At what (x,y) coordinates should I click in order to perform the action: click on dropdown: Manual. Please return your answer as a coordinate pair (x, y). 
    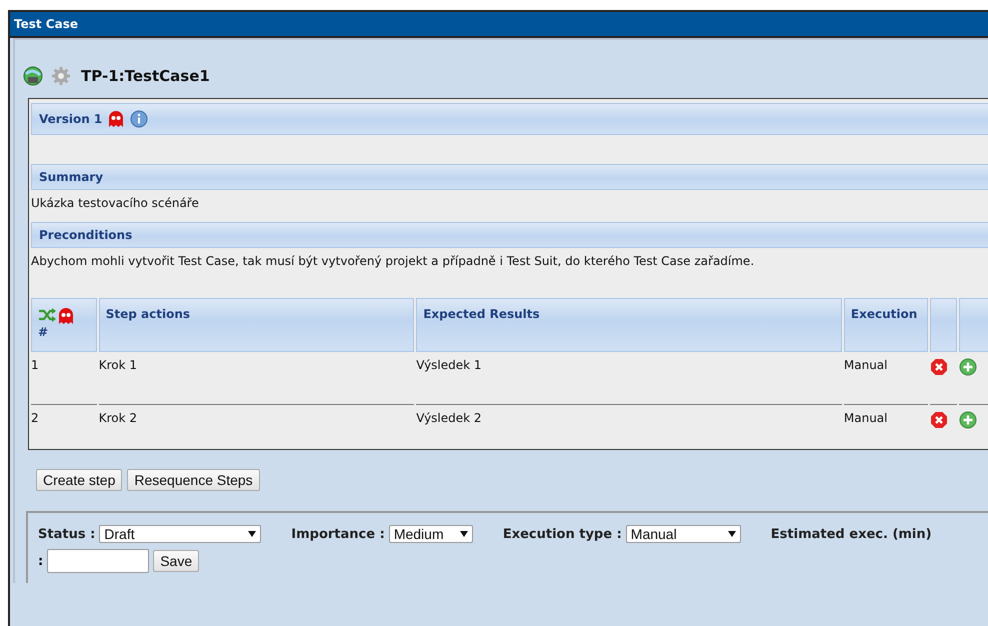
    Looking at the image, I should click on (683, 534).